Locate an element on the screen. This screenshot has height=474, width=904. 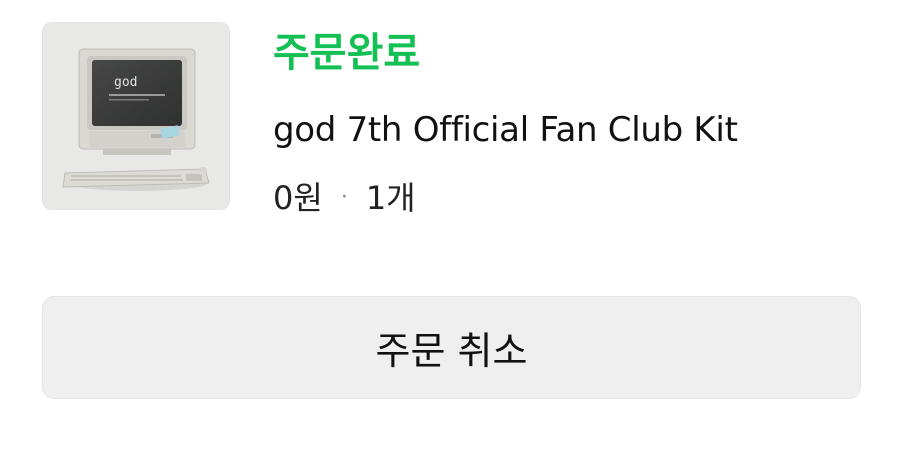
product-name: god 7th Official Fan Club Kit is located at coordinates (505, 130).